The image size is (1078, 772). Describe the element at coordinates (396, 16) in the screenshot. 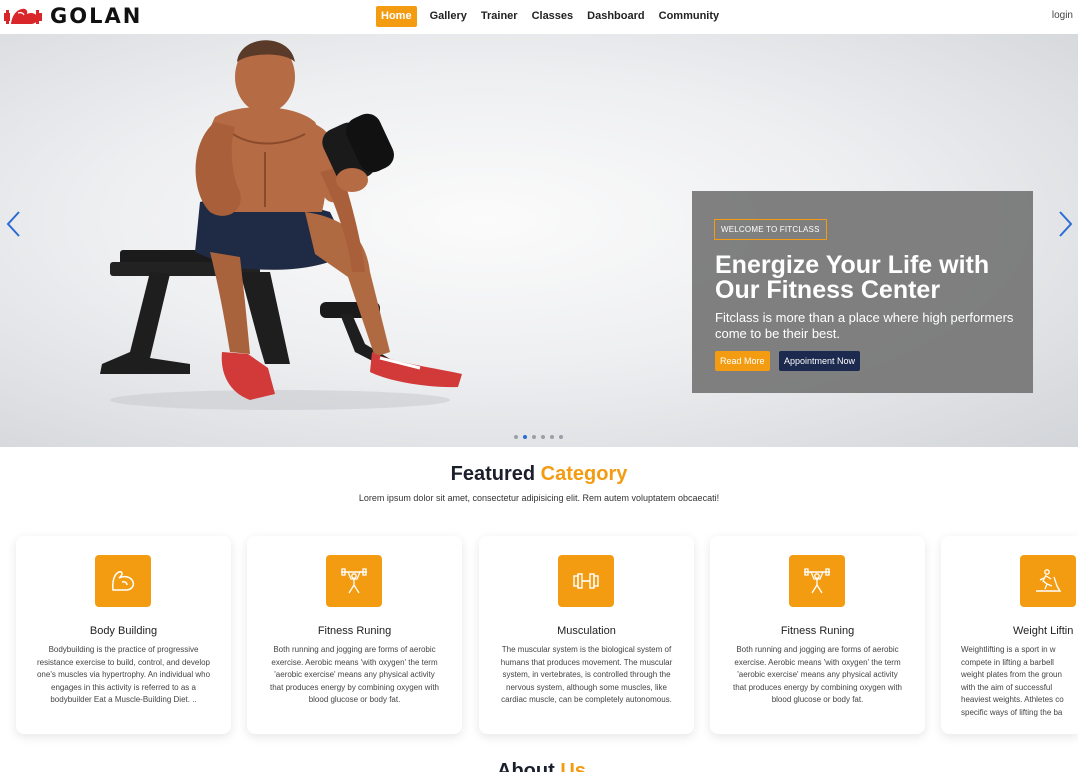

I see `nav-home: Home` at that location.